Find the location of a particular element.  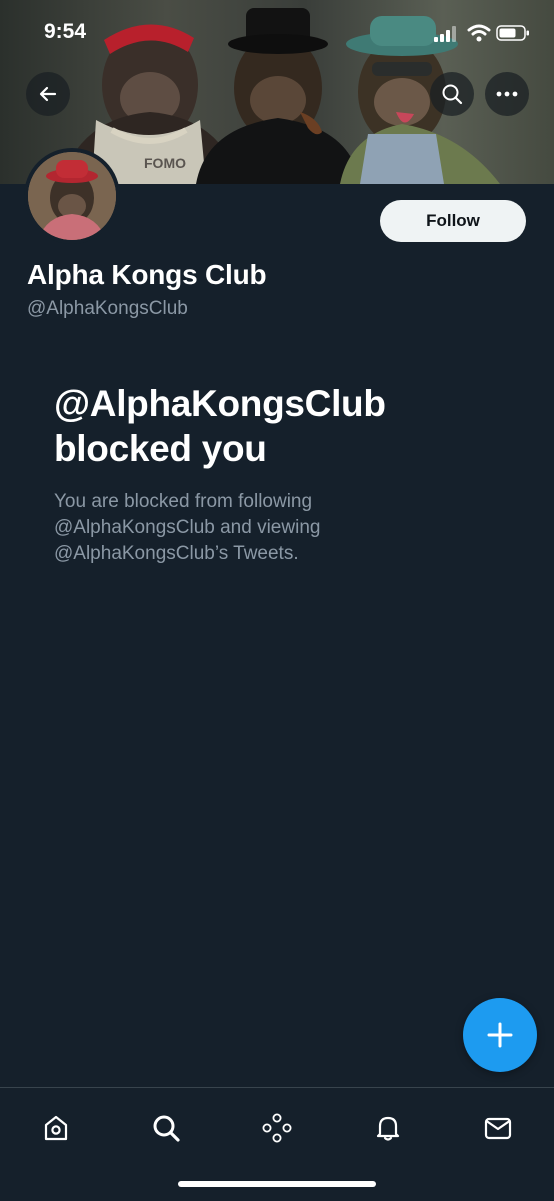

blocked-description-line: @AlphaKongsClub’s Tweets. is located at coordinates (176, 553).